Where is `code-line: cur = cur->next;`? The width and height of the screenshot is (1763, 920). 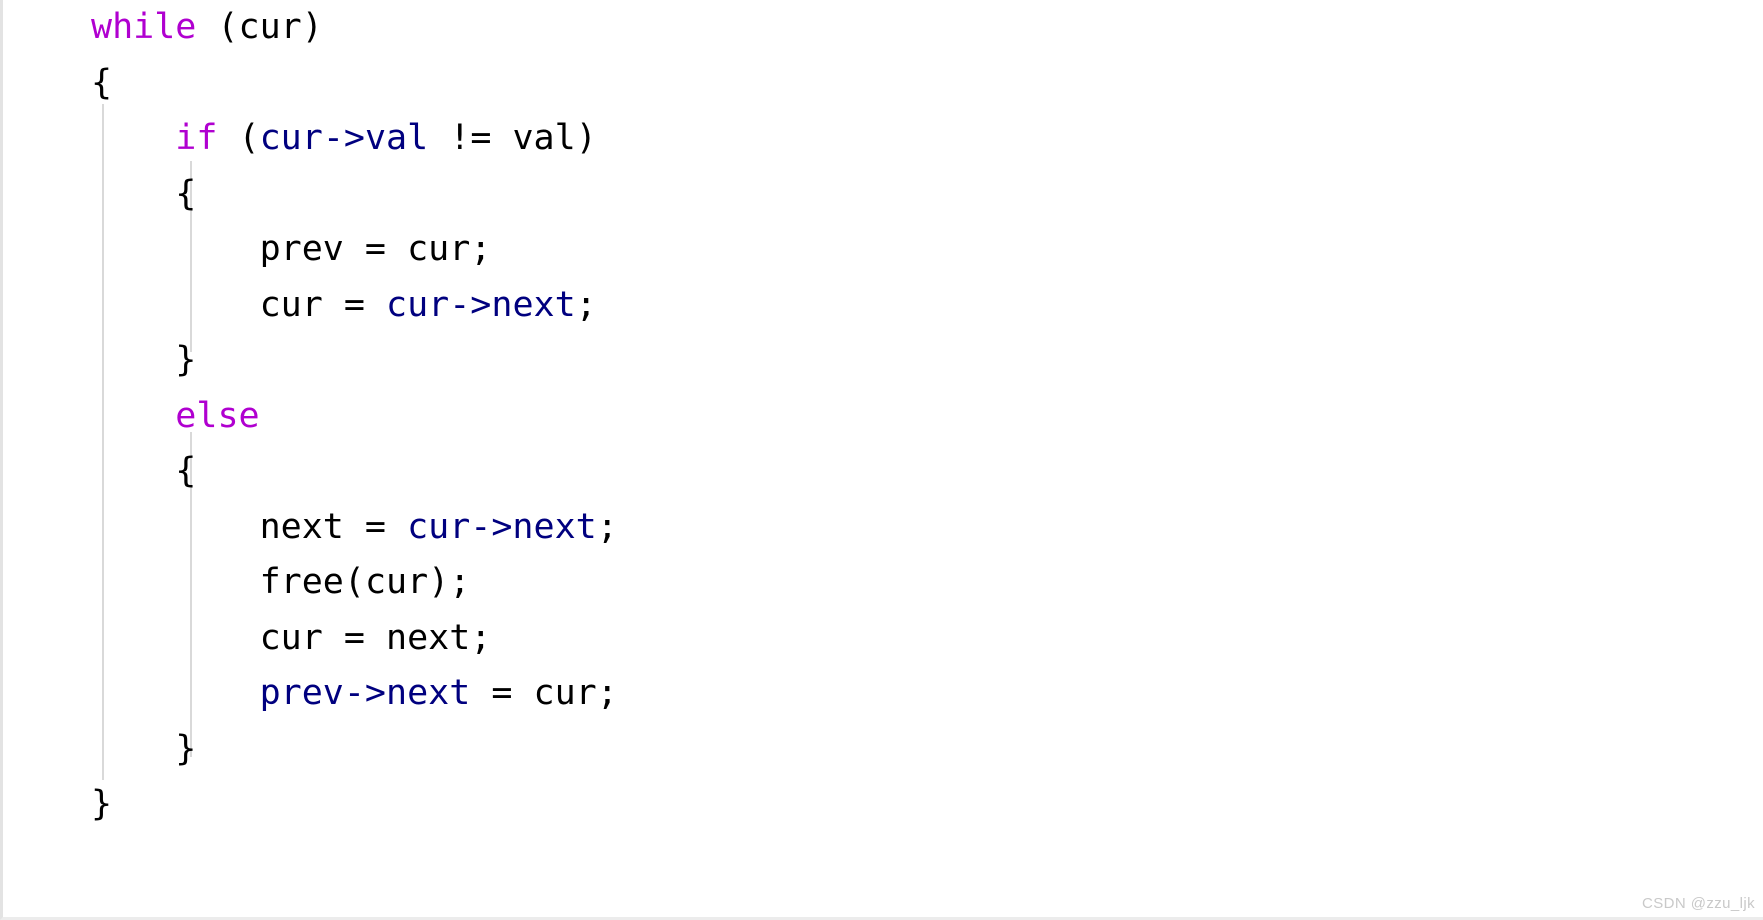
code-line: cur = cur->next; is located at coordinates (310, 306).